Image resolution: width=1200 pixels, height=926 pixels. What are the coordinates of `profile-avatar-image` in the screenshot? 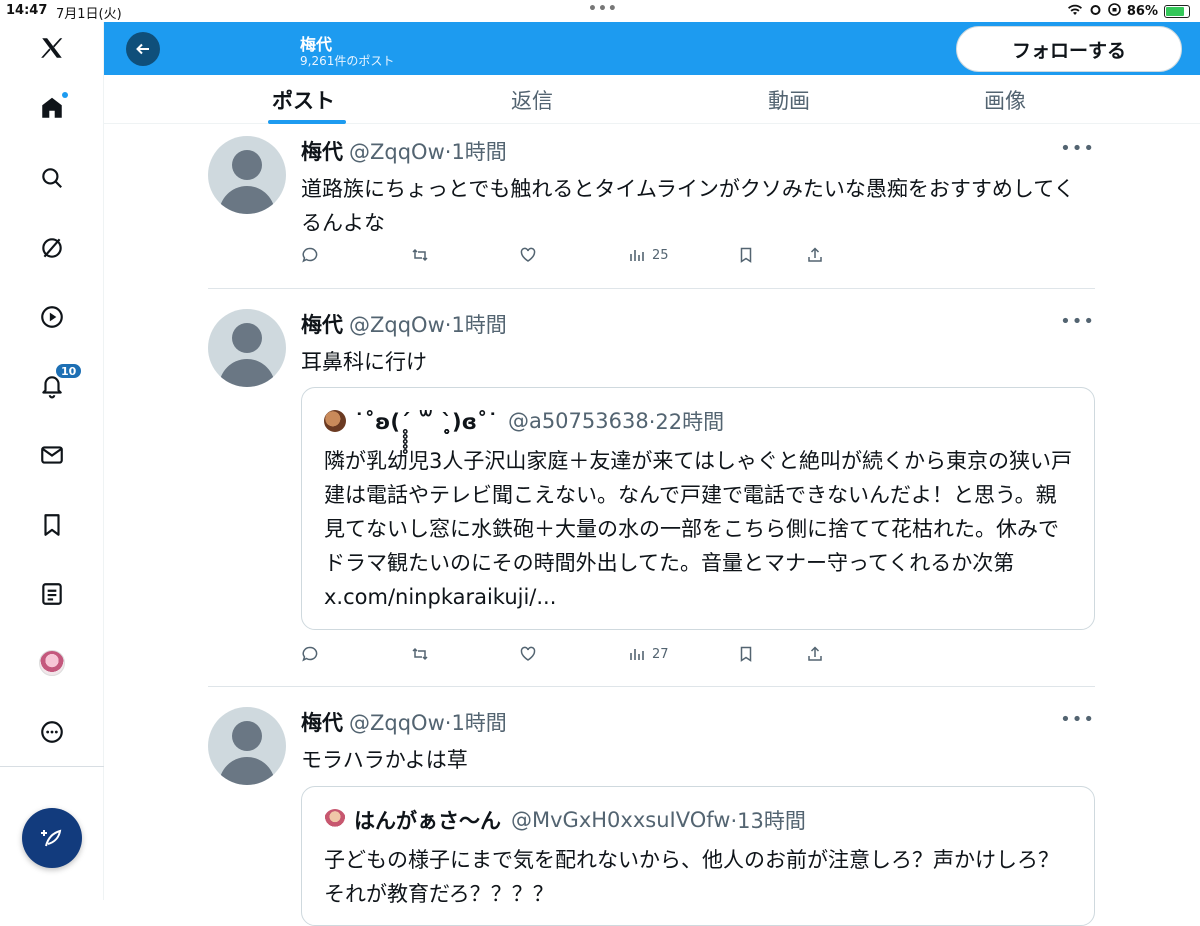 It's located at (52, 663).